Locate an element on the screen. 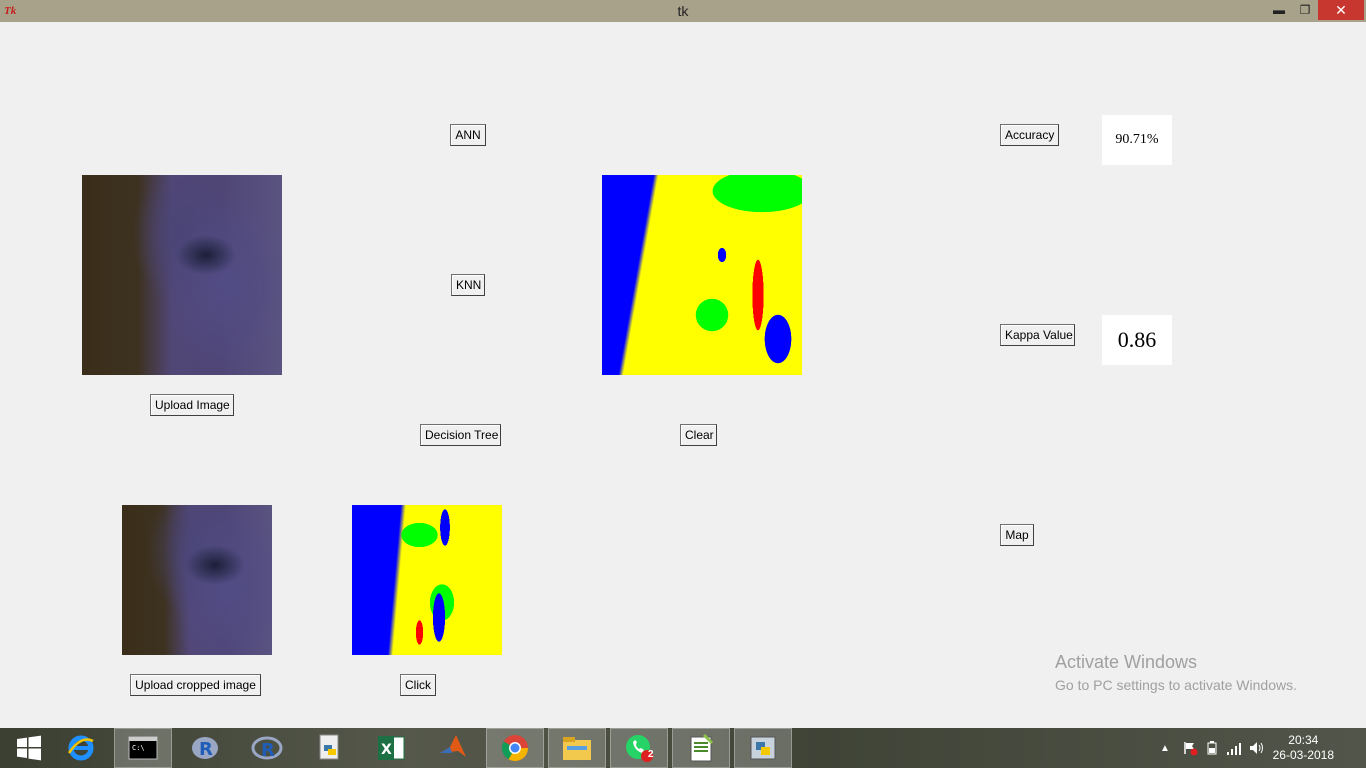 The width and height of the screenshot is (1366, 768). action-center-flag-icon is located at coordinates (1190, 748).